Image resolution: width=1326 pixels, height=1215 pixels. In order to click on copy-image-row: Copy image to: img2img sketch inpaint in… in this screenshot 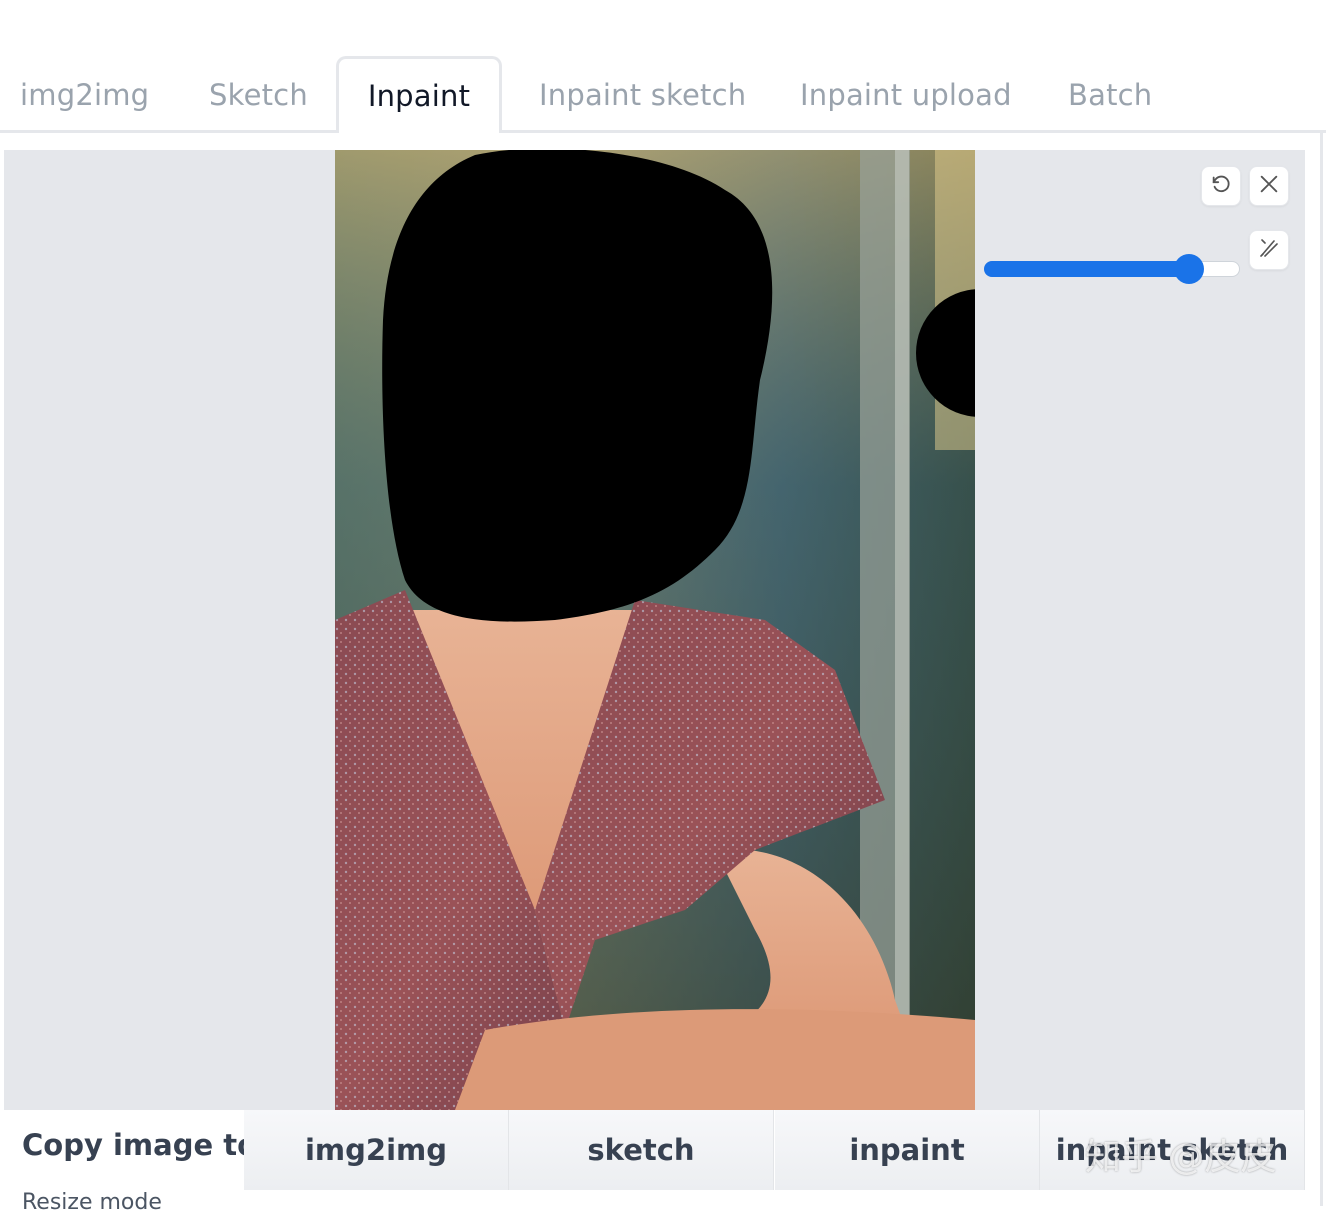, I will do `click(652, 1150)`.